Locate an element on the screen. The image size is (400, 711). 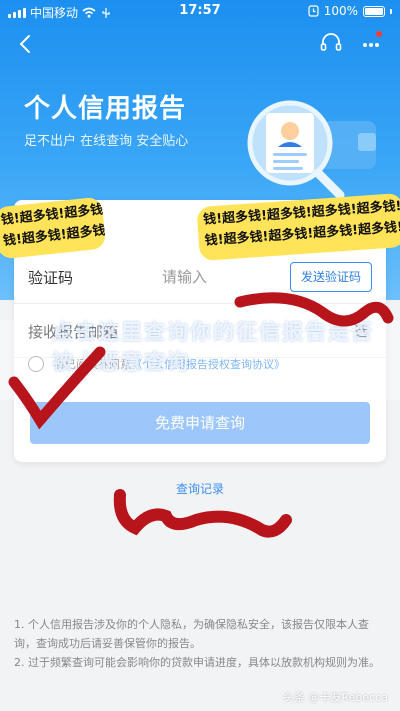
code-row: 验证码 发送验证码 is located at coordinates (200, 277).